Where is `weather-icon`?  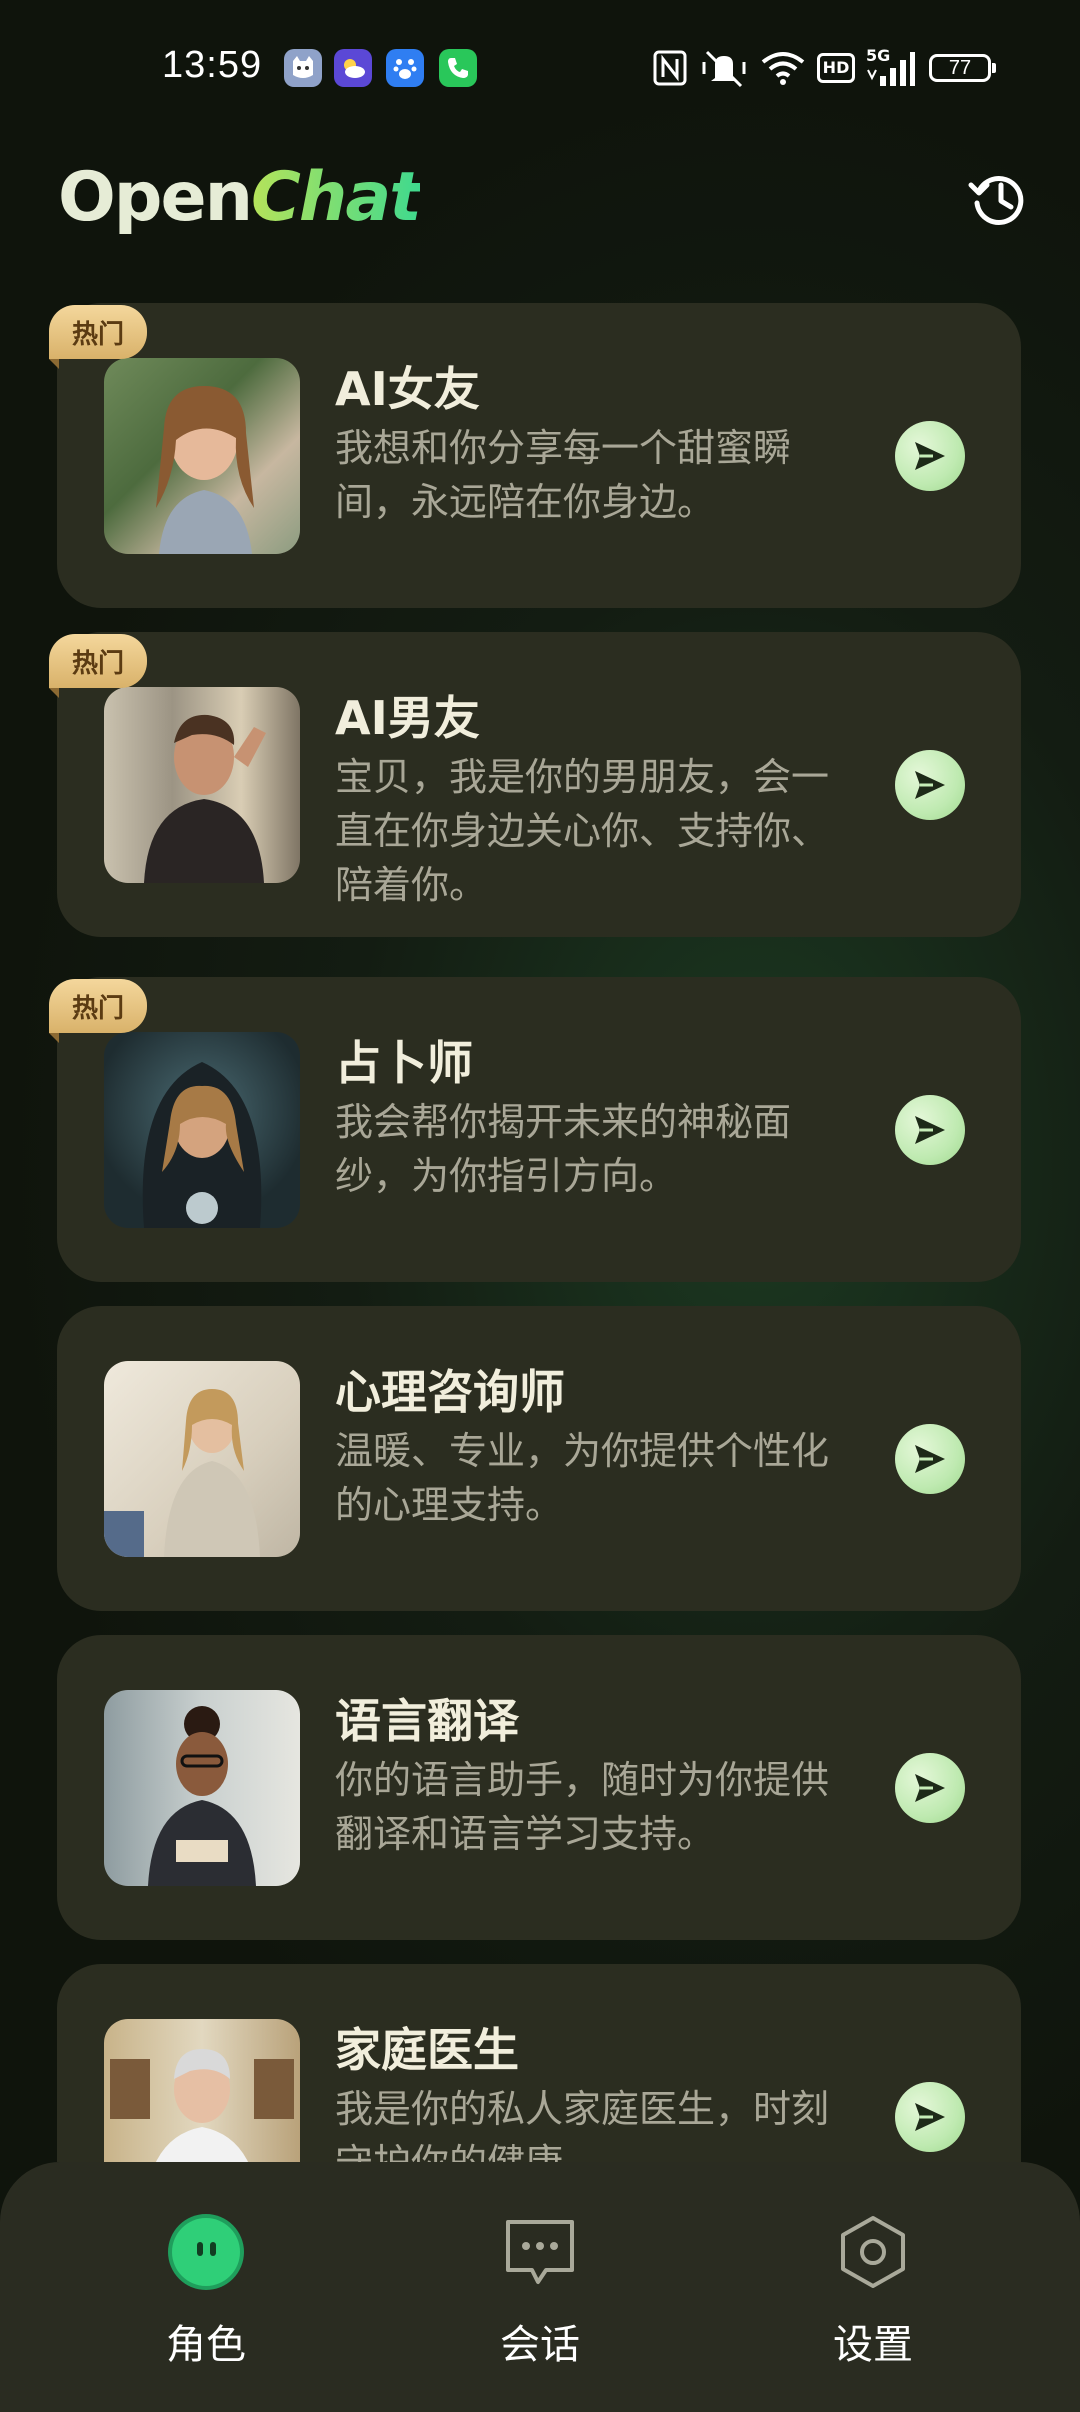 weather-icon is located at coordinates (353, 68).